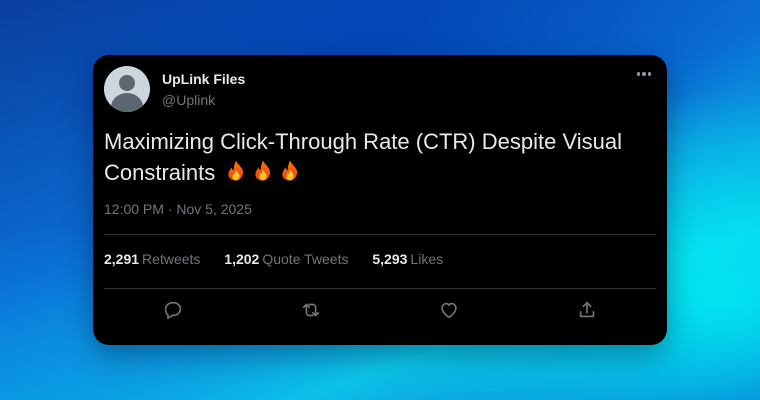 The width and height of the screenshot is (760, 400). I want to click on retweet-icon, so click(311, 310).